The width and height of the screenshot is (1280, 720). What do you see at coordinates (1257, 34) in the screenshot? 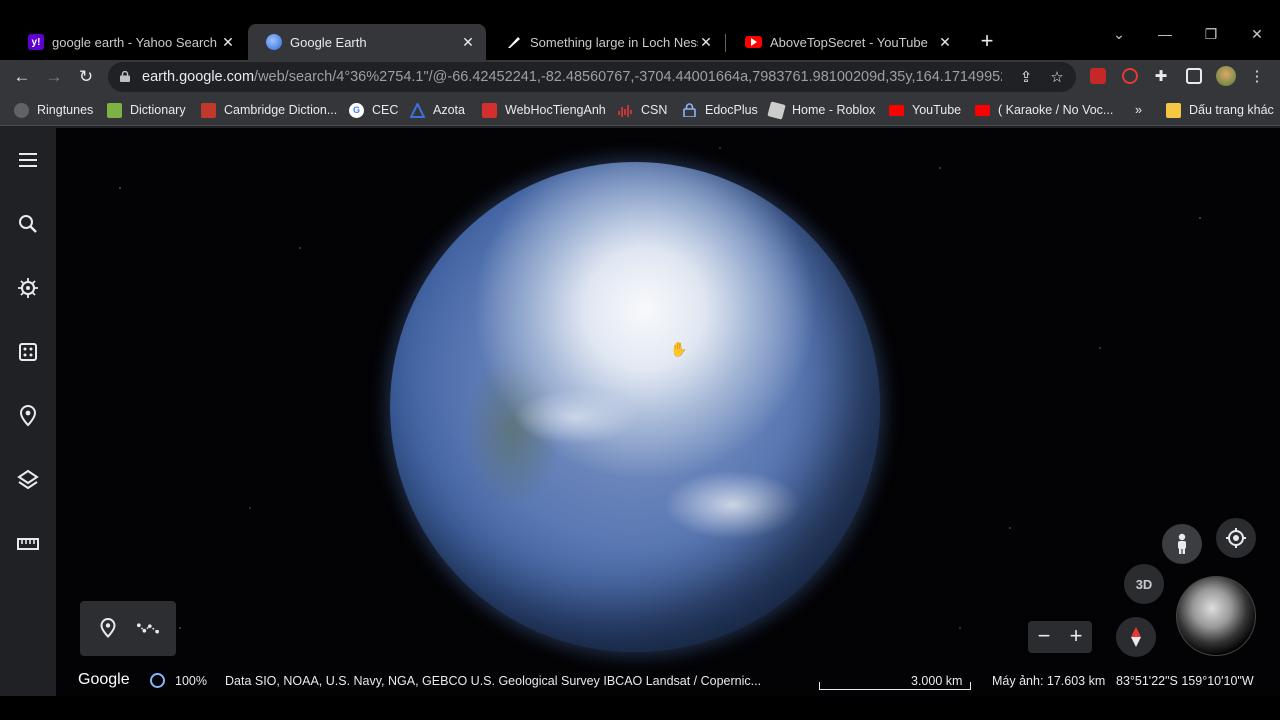
I see `close-window-icon: ✕` at bounding box center [1257, 34].